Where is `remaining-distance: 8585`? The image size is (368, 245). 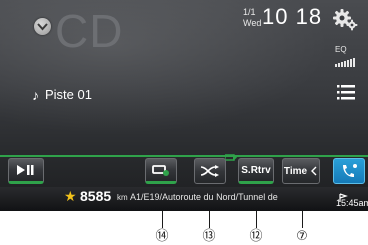
remaining-distance: 8585 is located at coordinates (96, 196).